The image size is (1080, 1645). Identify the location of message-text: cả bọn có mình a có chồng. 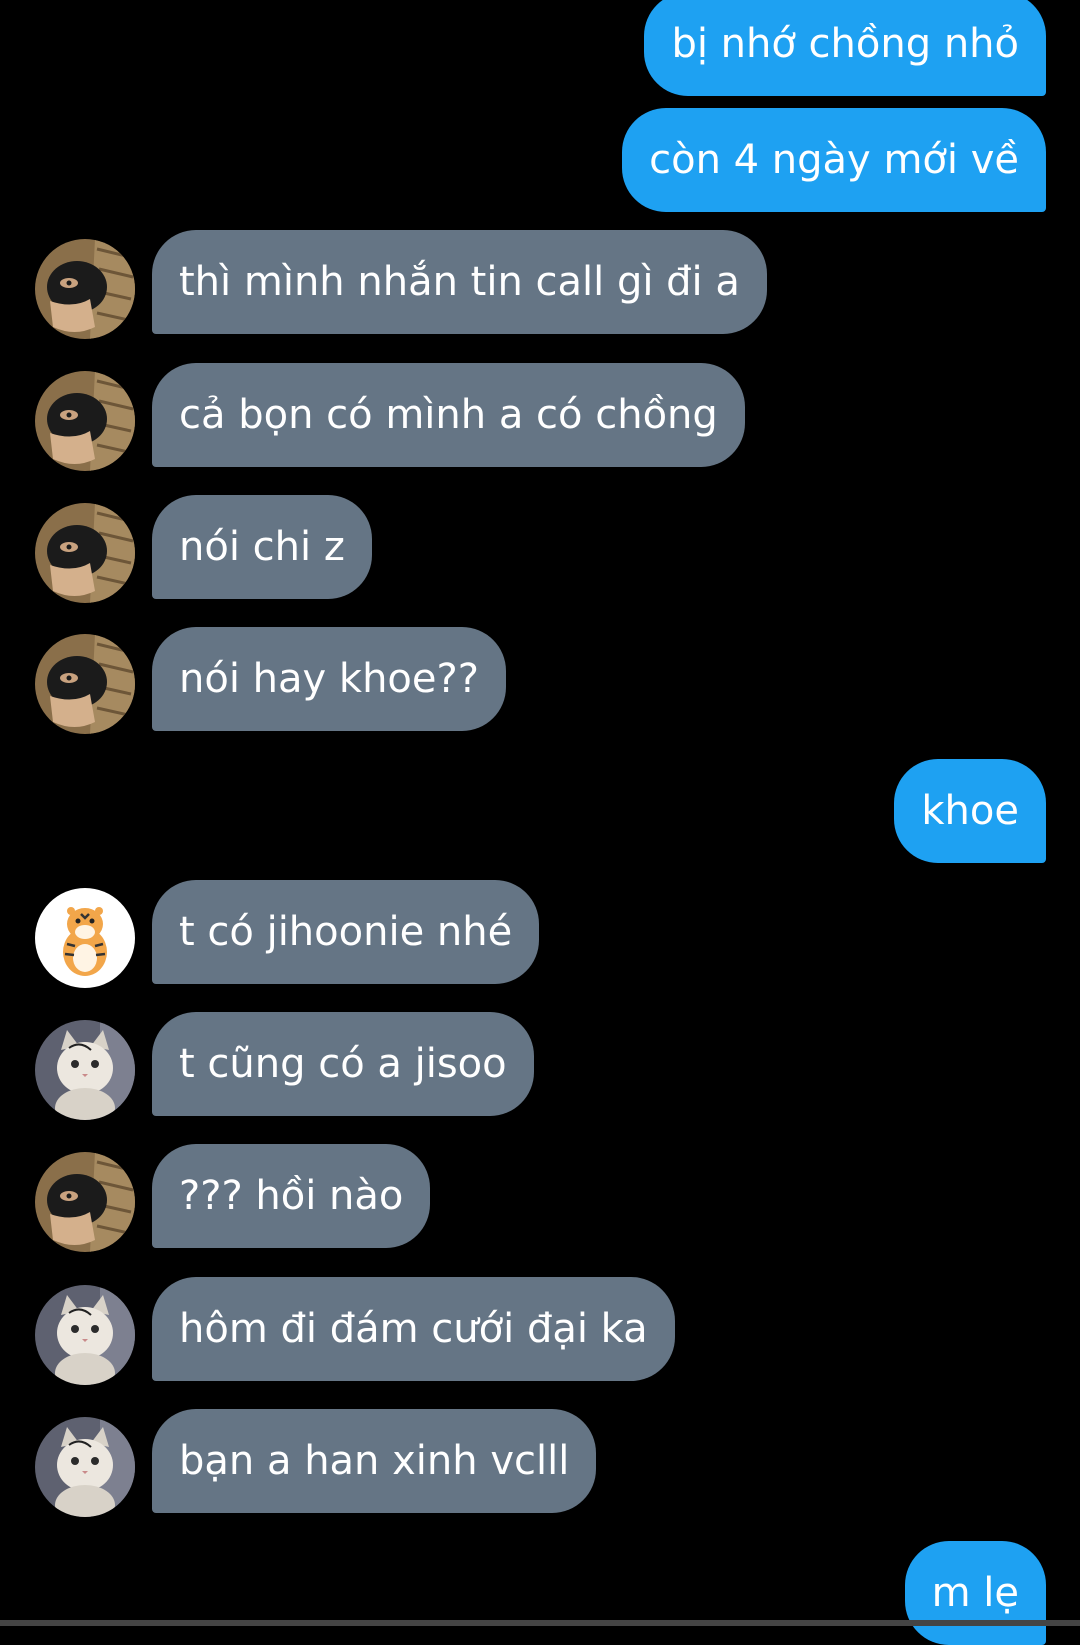
(448, 415).